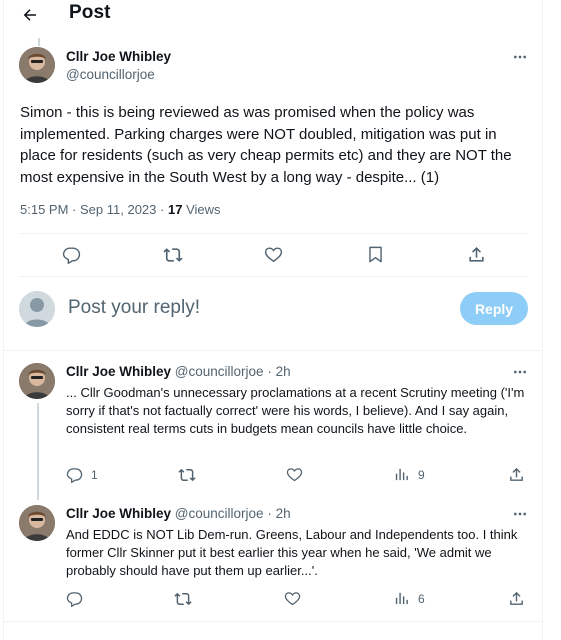 This screenshot has height=640, width=561. I want to click on bookmark-icon, so click(375, 254).